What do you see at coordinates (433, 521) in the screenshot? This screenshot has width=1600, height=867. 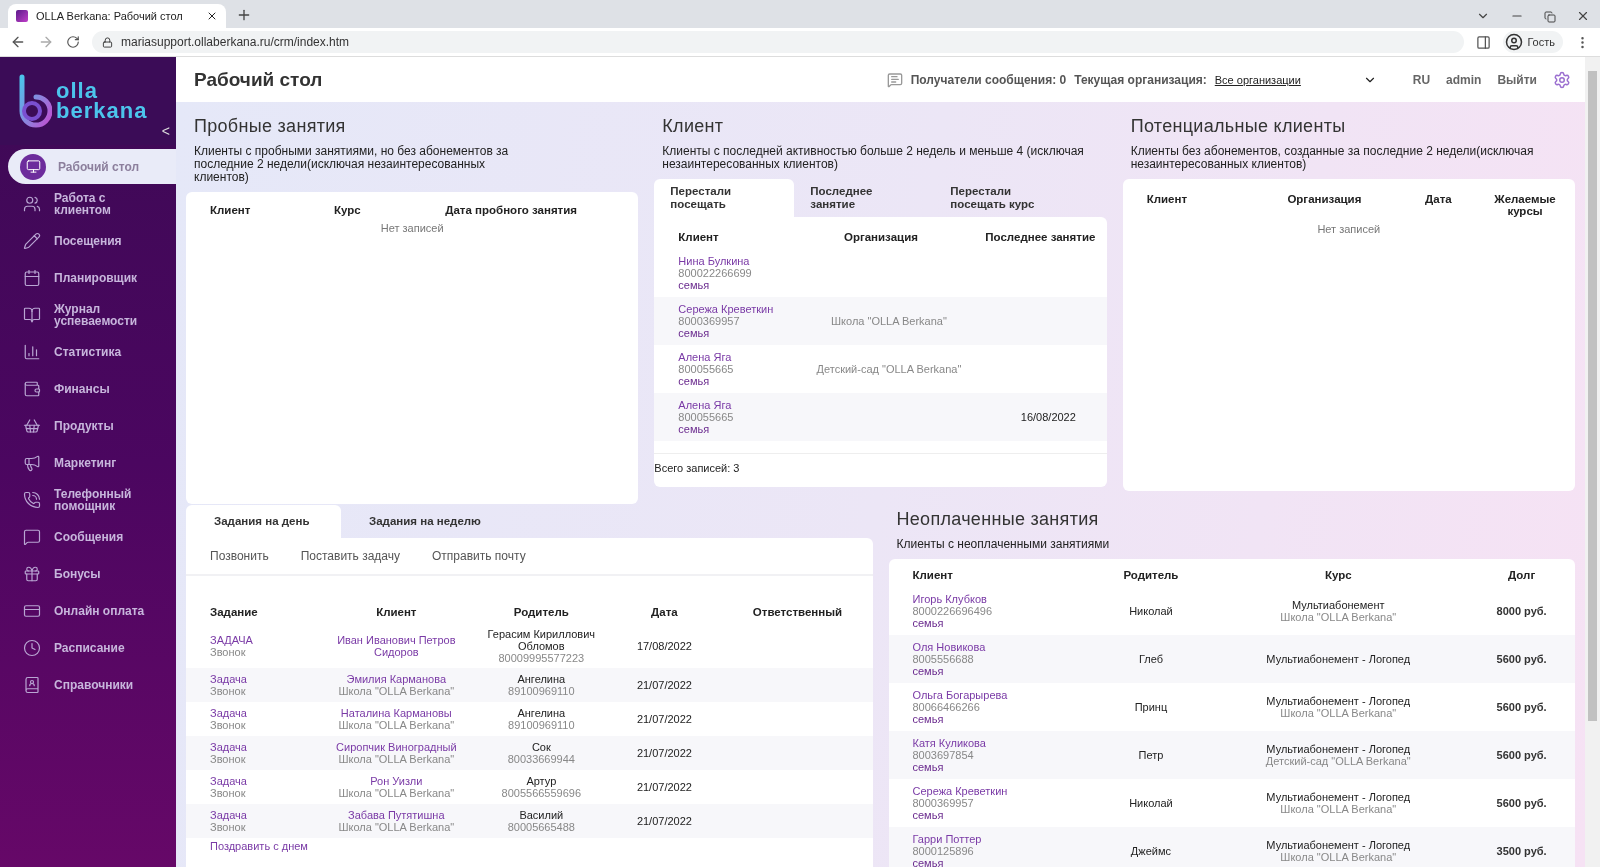 I see `tab: Задания на неделю` at bounding box center [433, 521].